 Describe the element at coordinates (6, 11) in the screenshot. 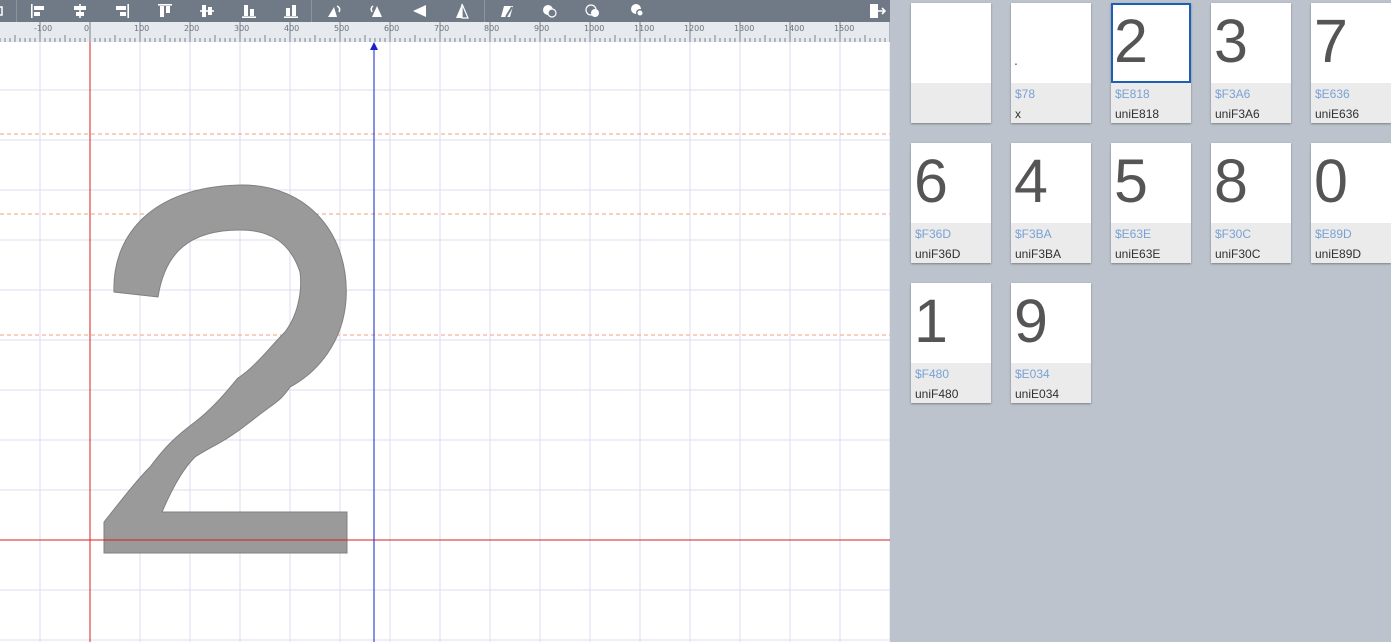

I see `toolbar-partial-button` at that location.